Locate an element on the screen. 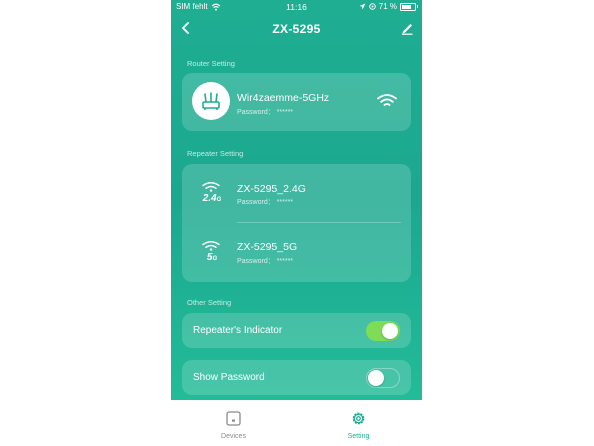 Image resolution: width=594 pixels, height=446 pixels. battery-icon is located at coordinates (409, 6).